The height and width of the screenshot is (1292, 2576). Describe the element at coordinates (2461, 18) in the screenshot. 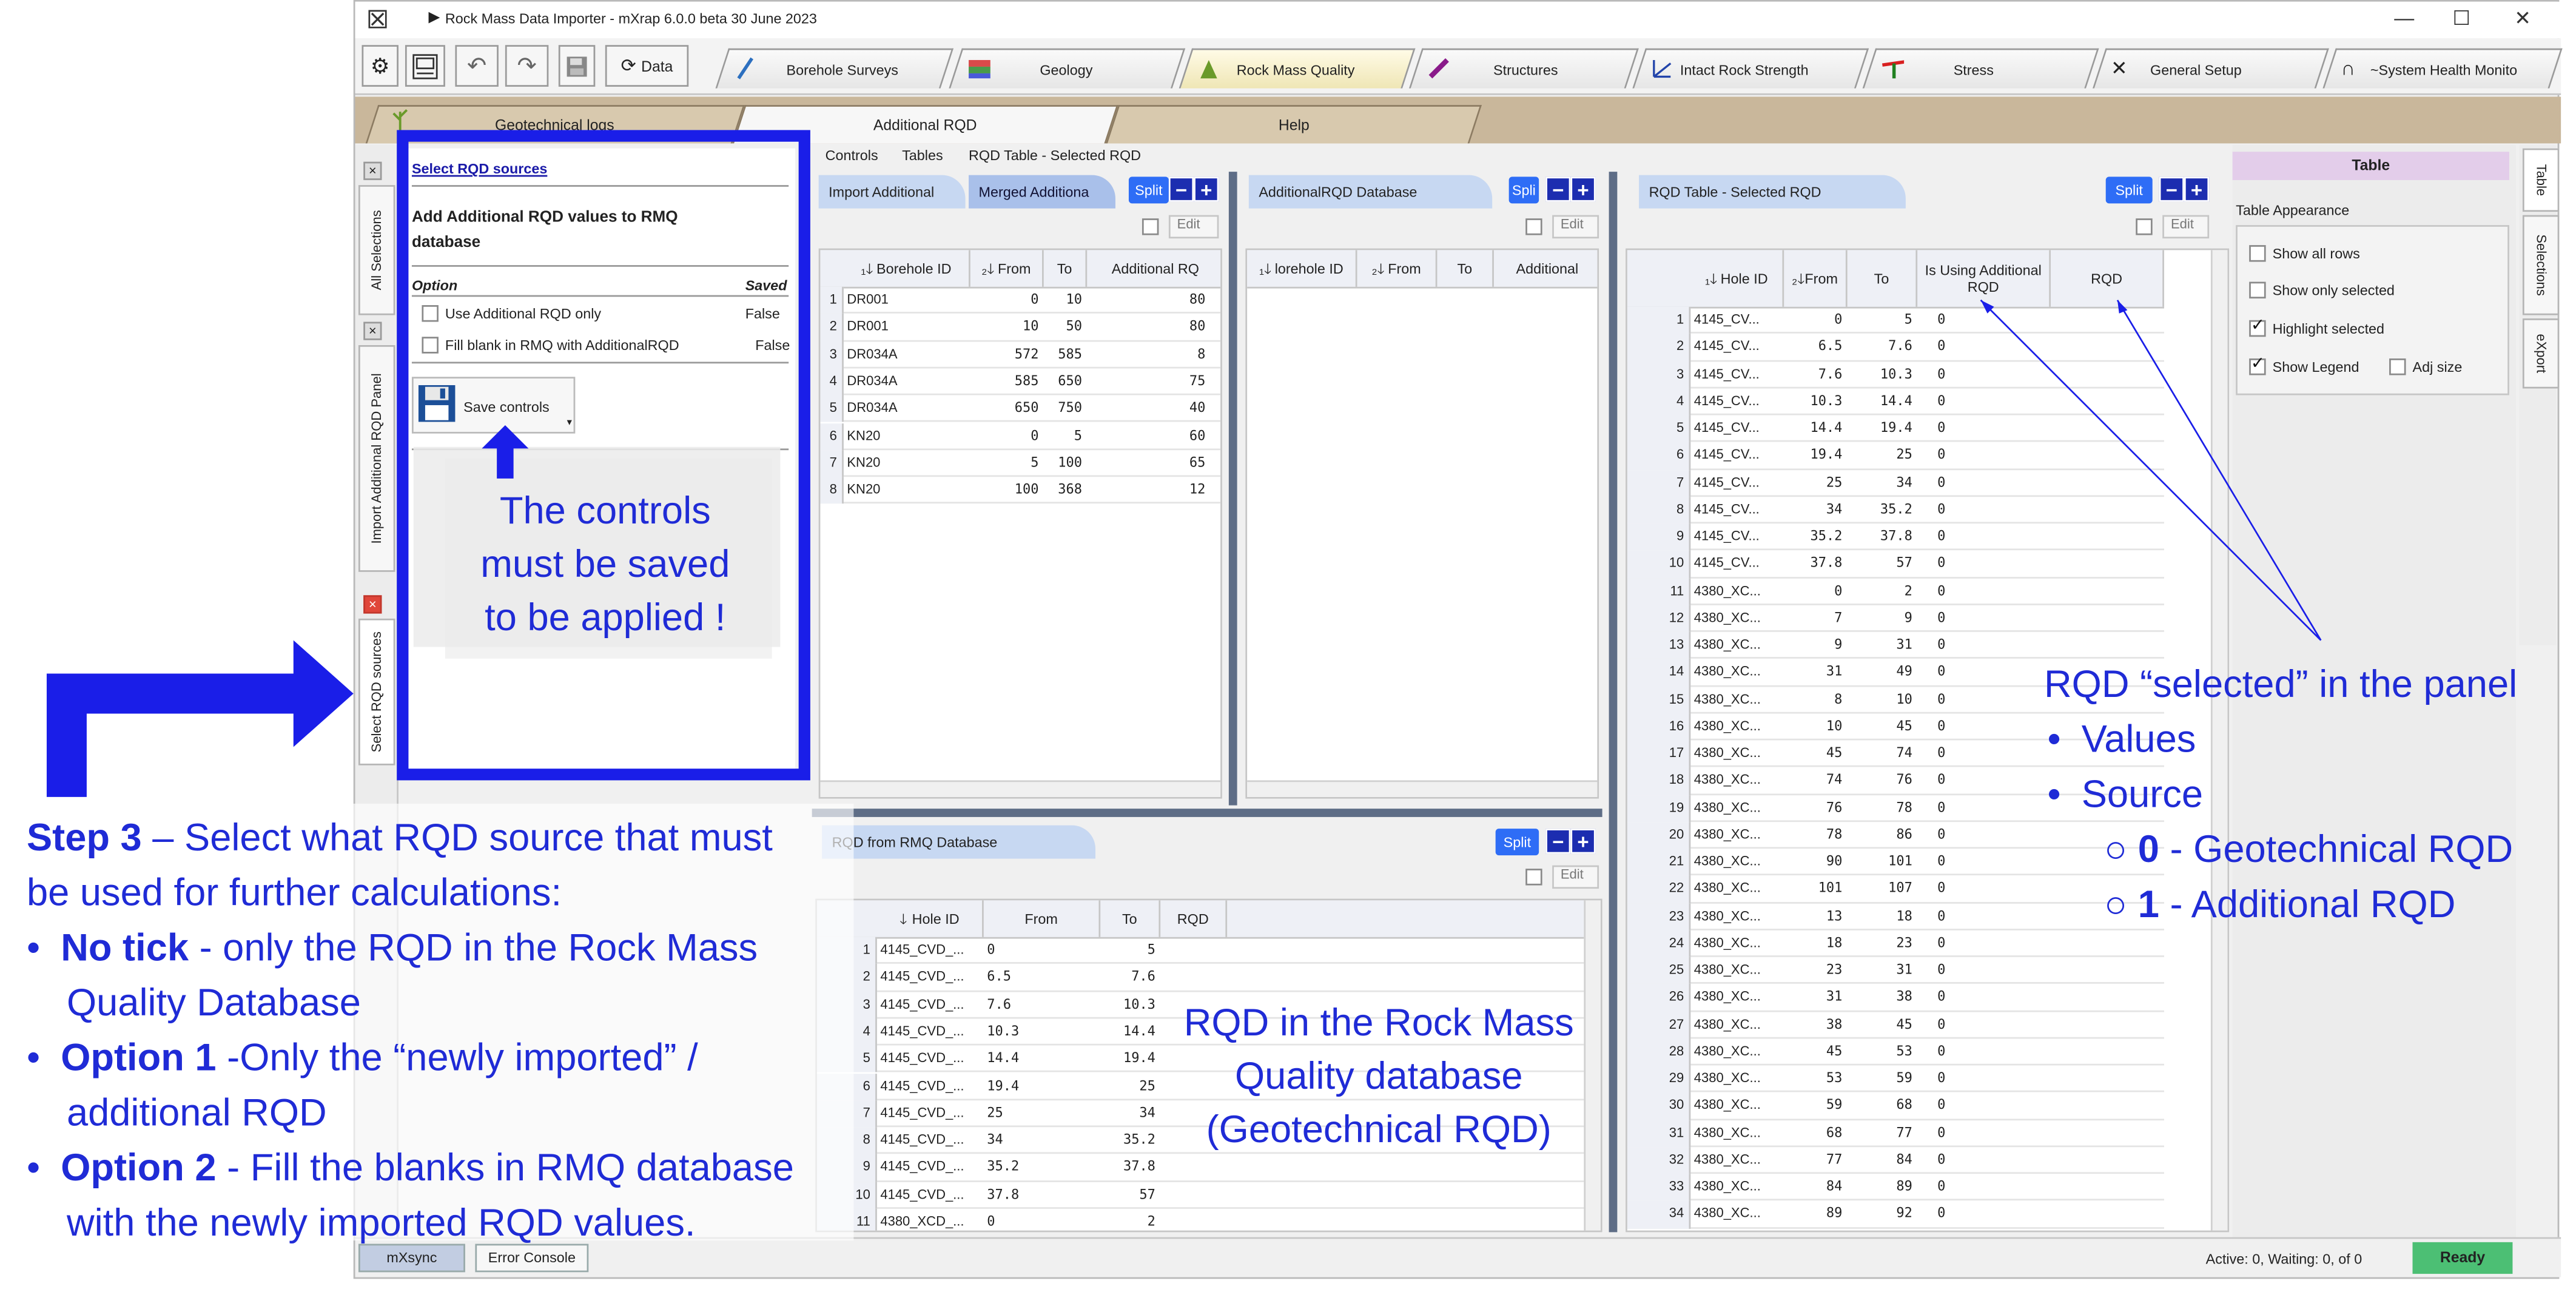

I see `maximize-button: ☐` at that location.